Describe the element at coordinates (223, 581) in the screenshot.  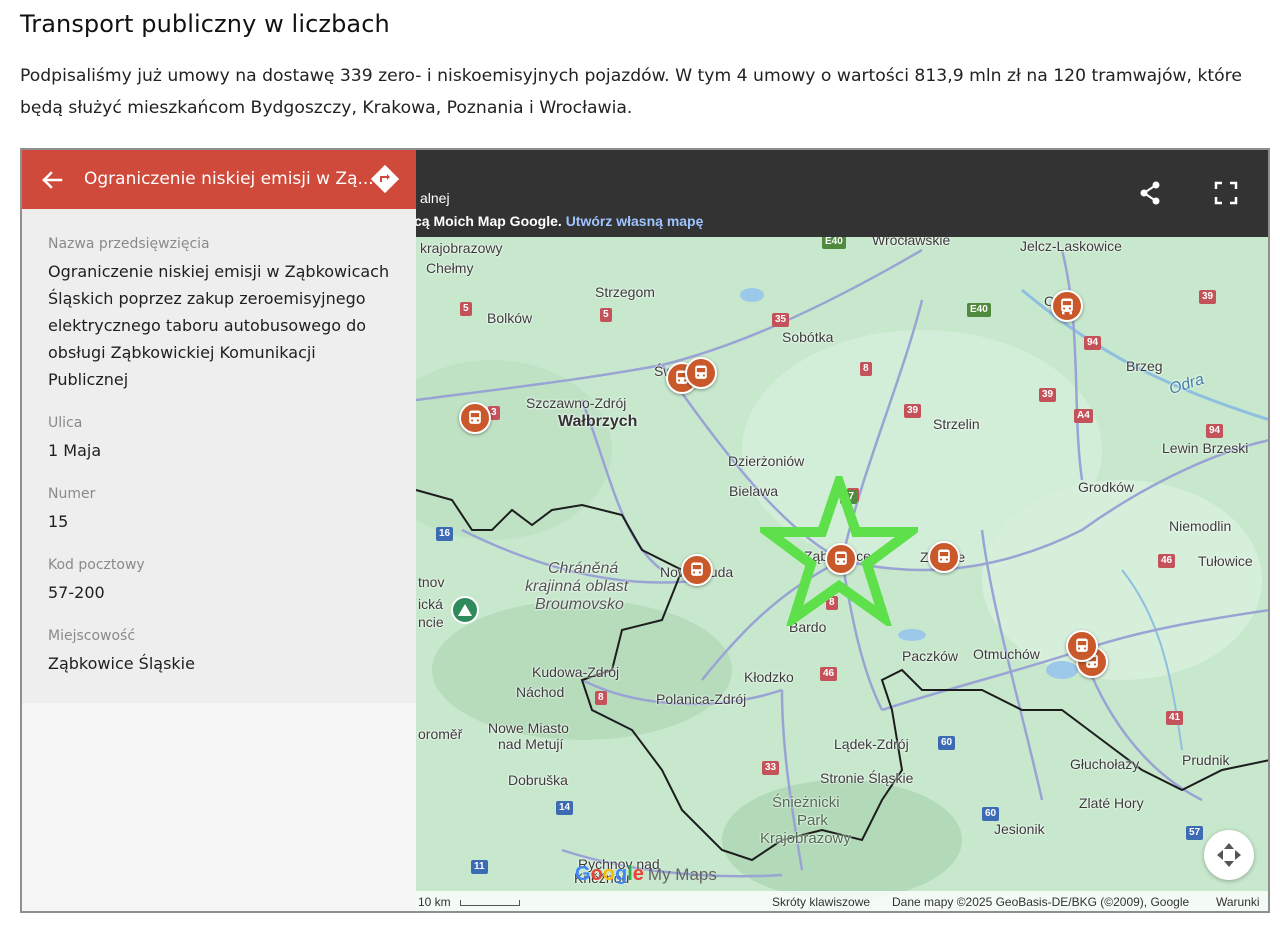
I see `field-postal-code: Kod pocztowy 57-200` at that location.